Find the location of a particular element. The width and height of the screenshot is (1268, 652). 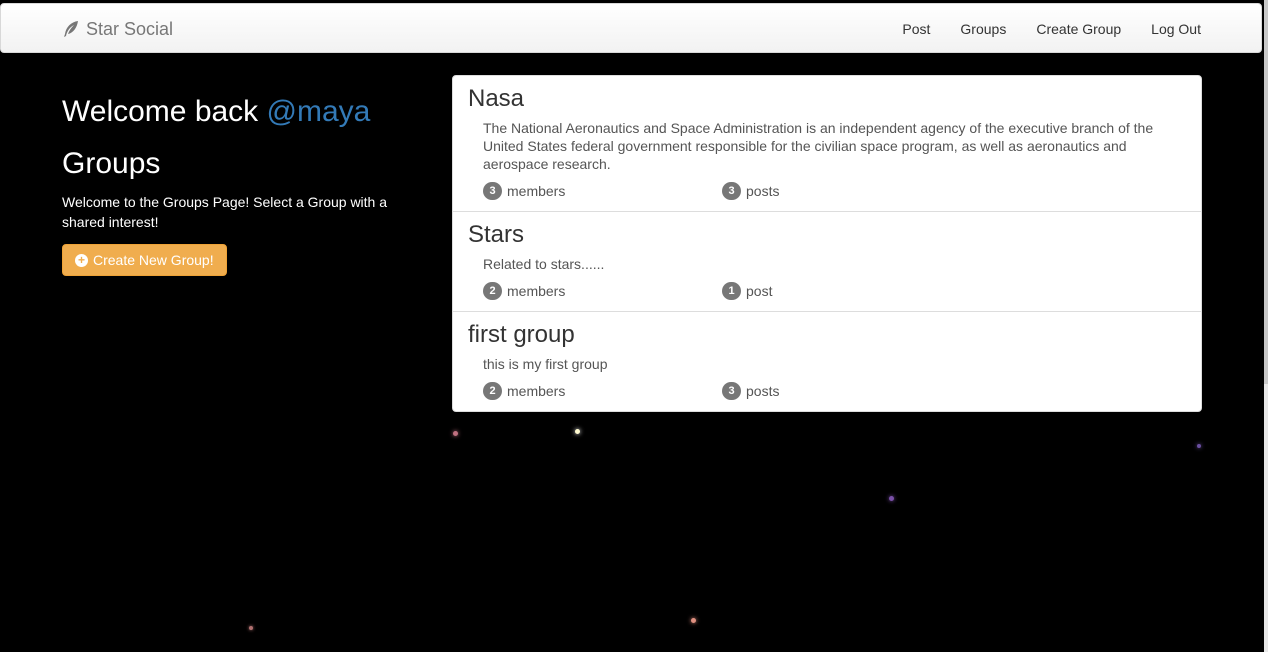

group-name: first group is located at coordinates (521, 334).